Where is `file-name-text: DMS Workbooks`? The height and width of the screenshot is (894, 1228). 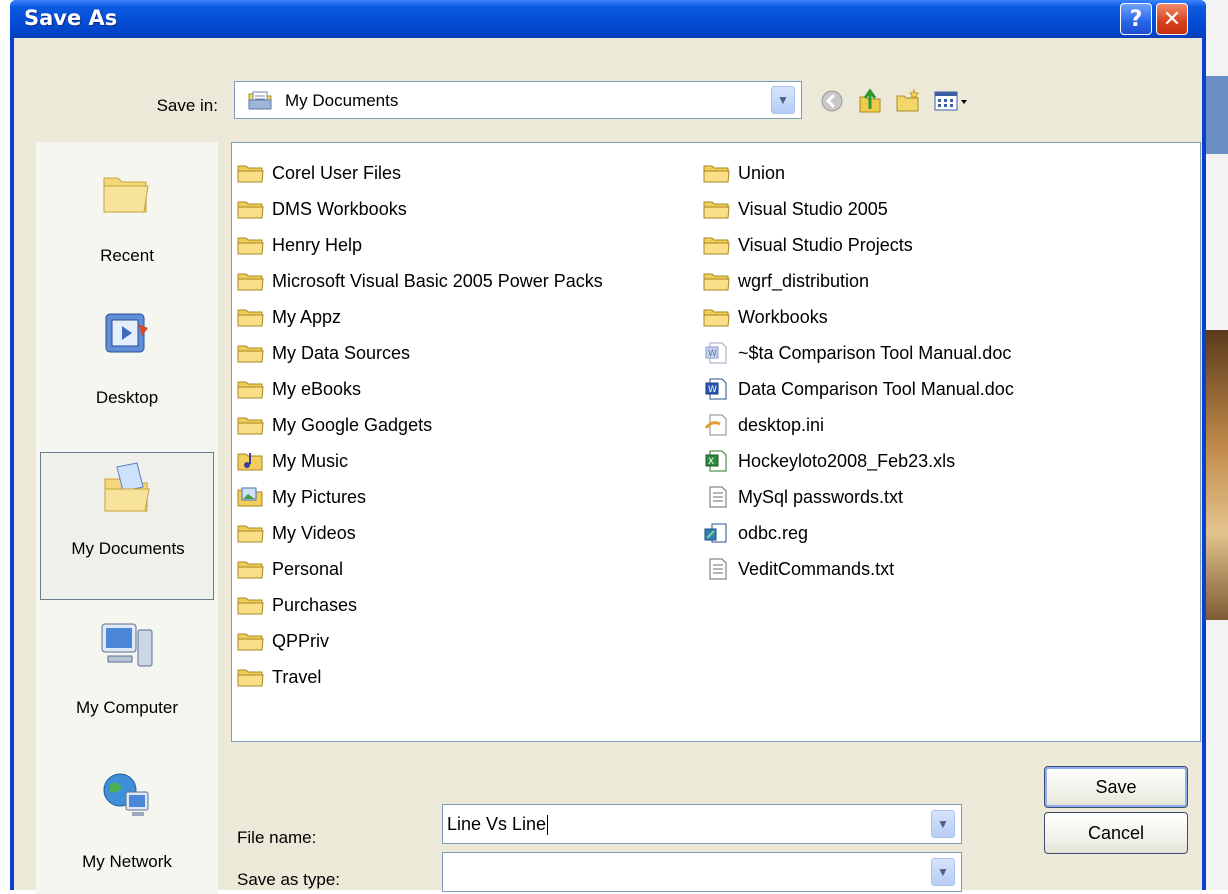 file-name-text: DMS Workbooks is located at coordinates (339, 208).